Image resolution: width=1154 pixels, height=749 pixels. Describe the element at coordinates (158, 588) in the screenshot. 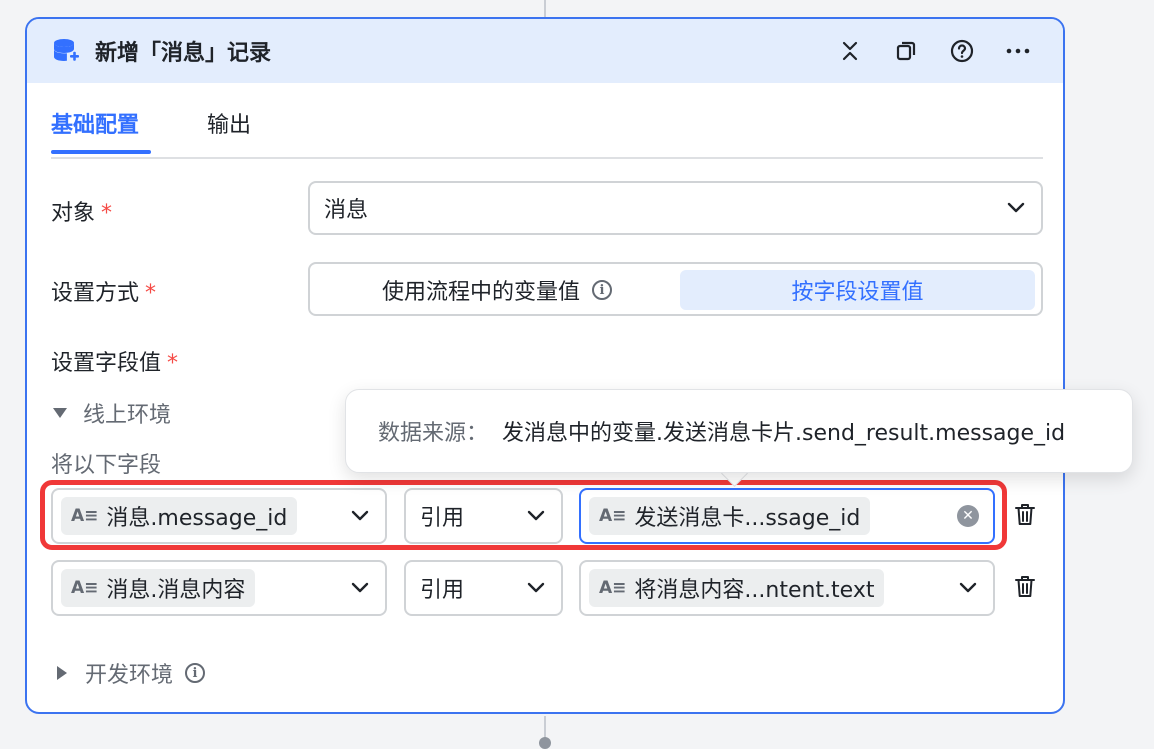

I see `field-tag: A≡ 消息.消息内容` at that location.